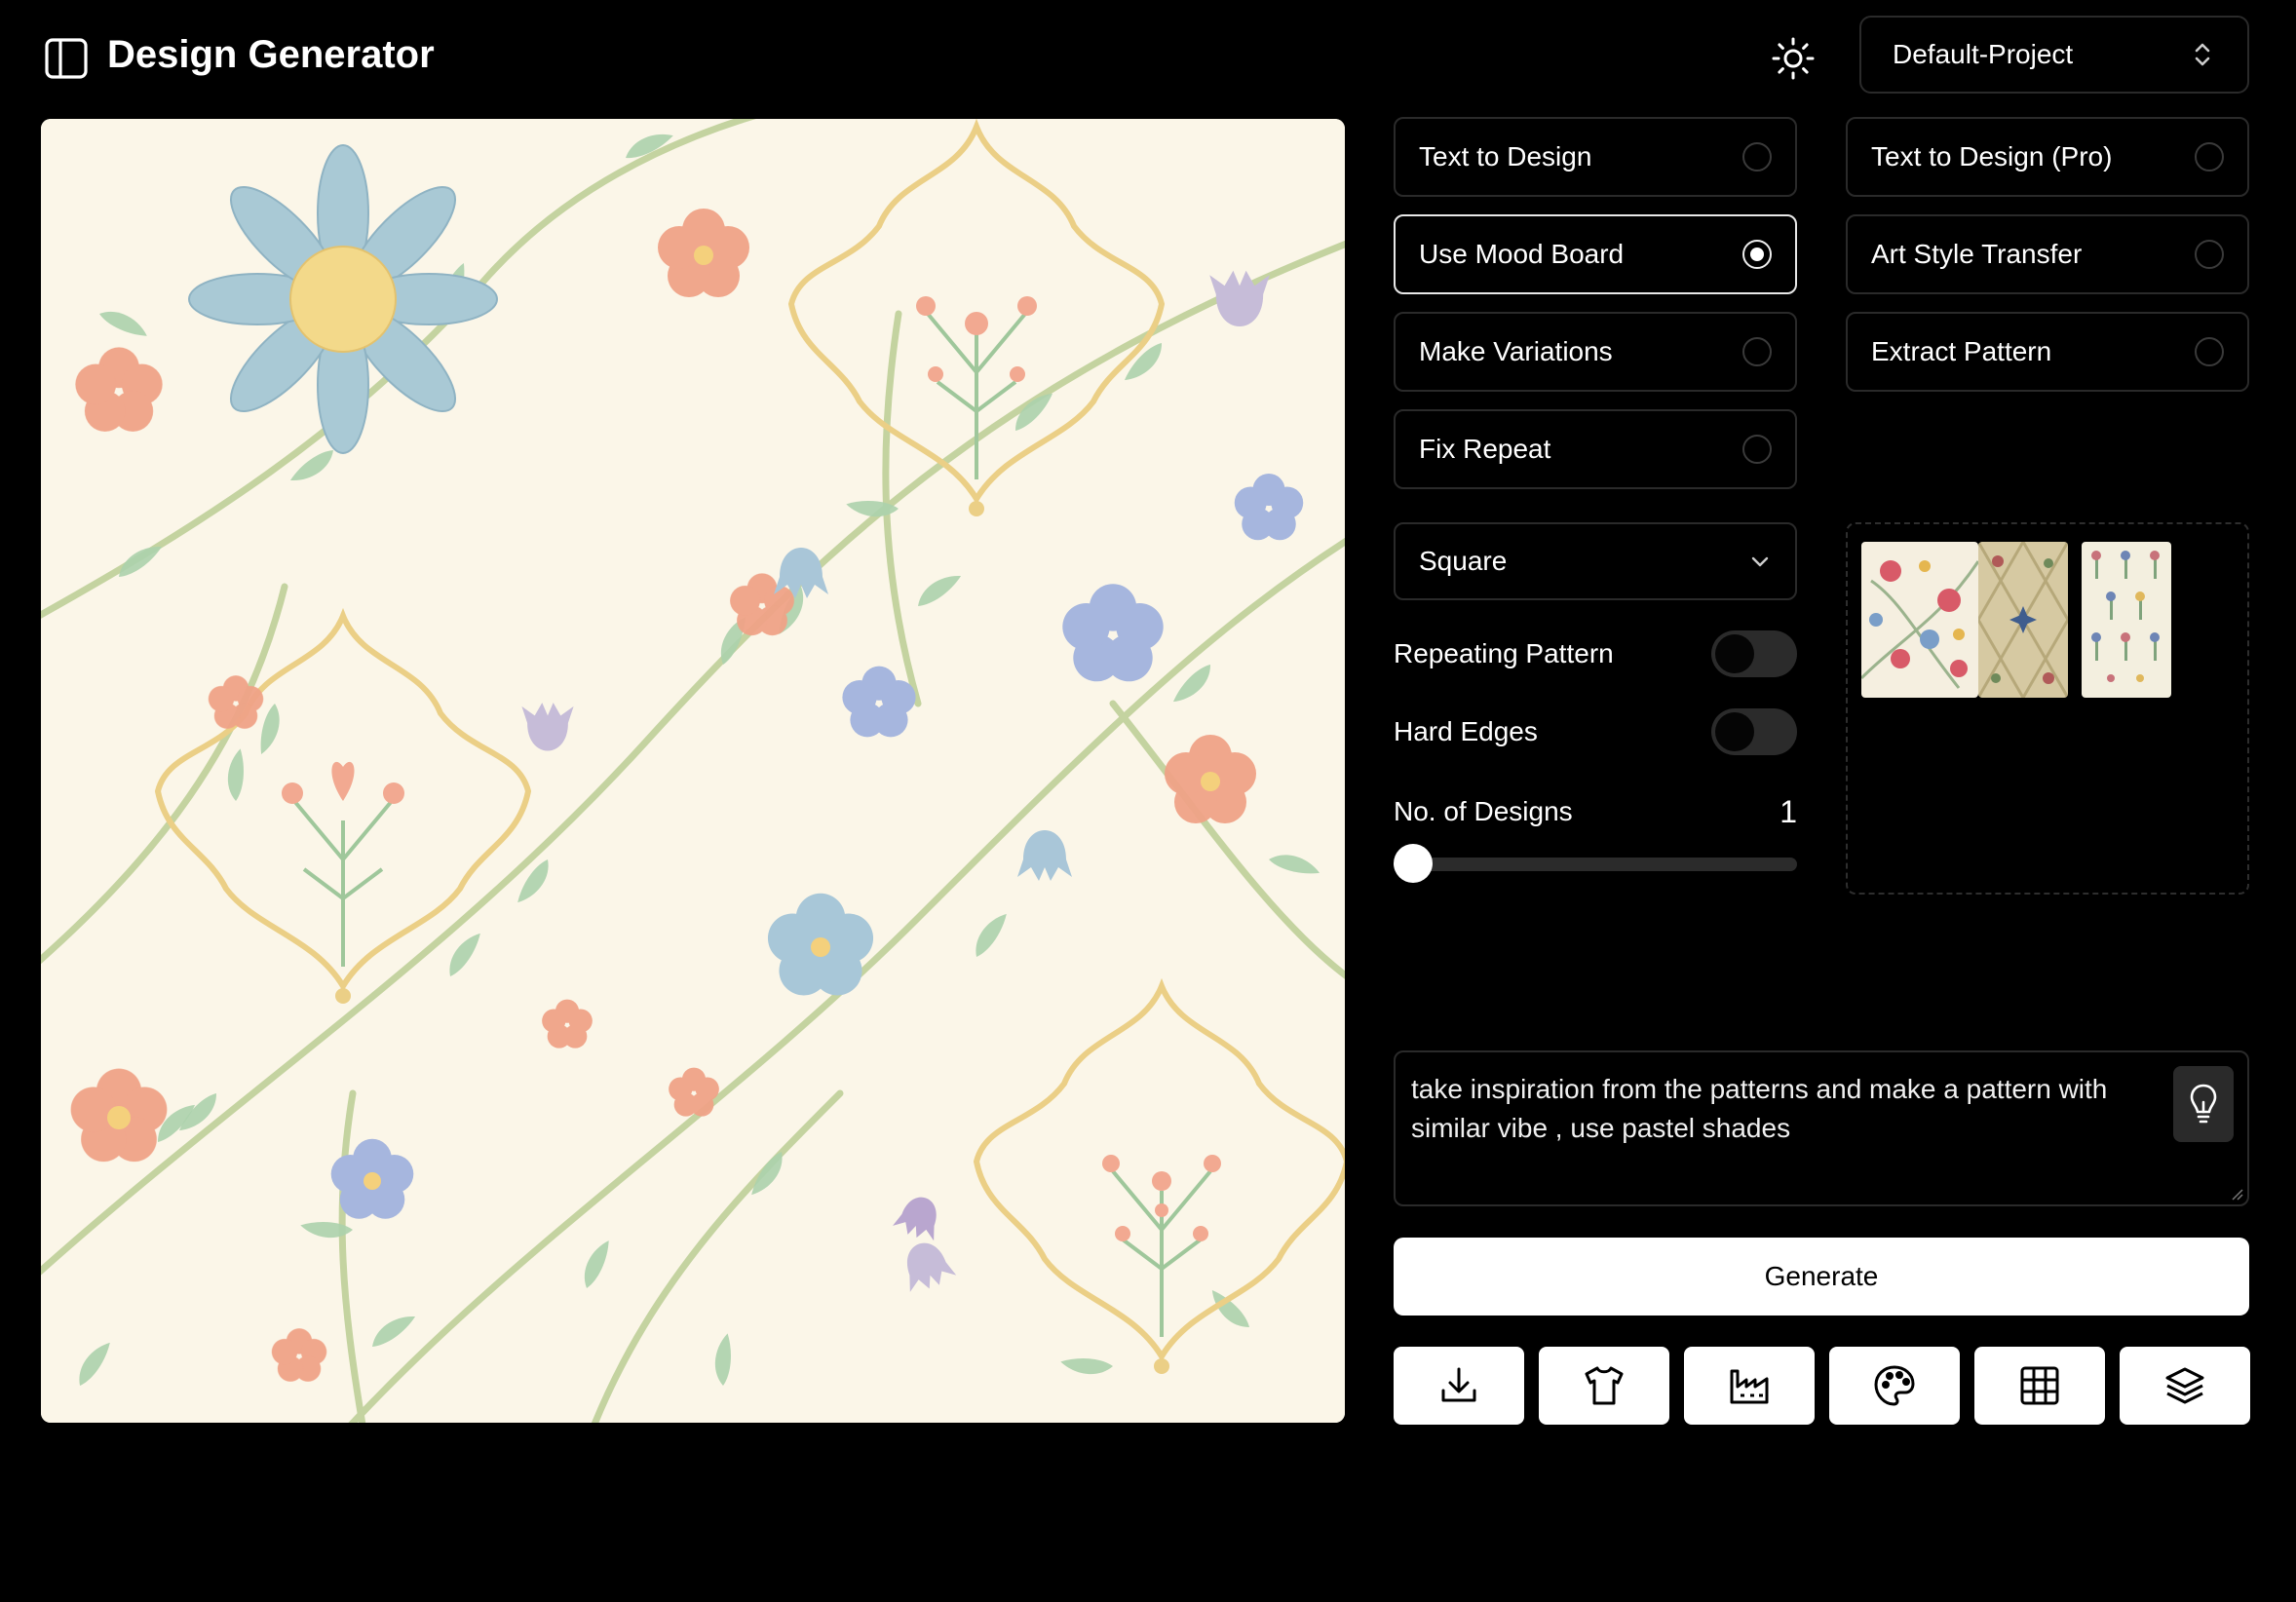 The height and width of the screenshot is (1602, 2296). I want to click on layers-icon, so click(2184, 1386).